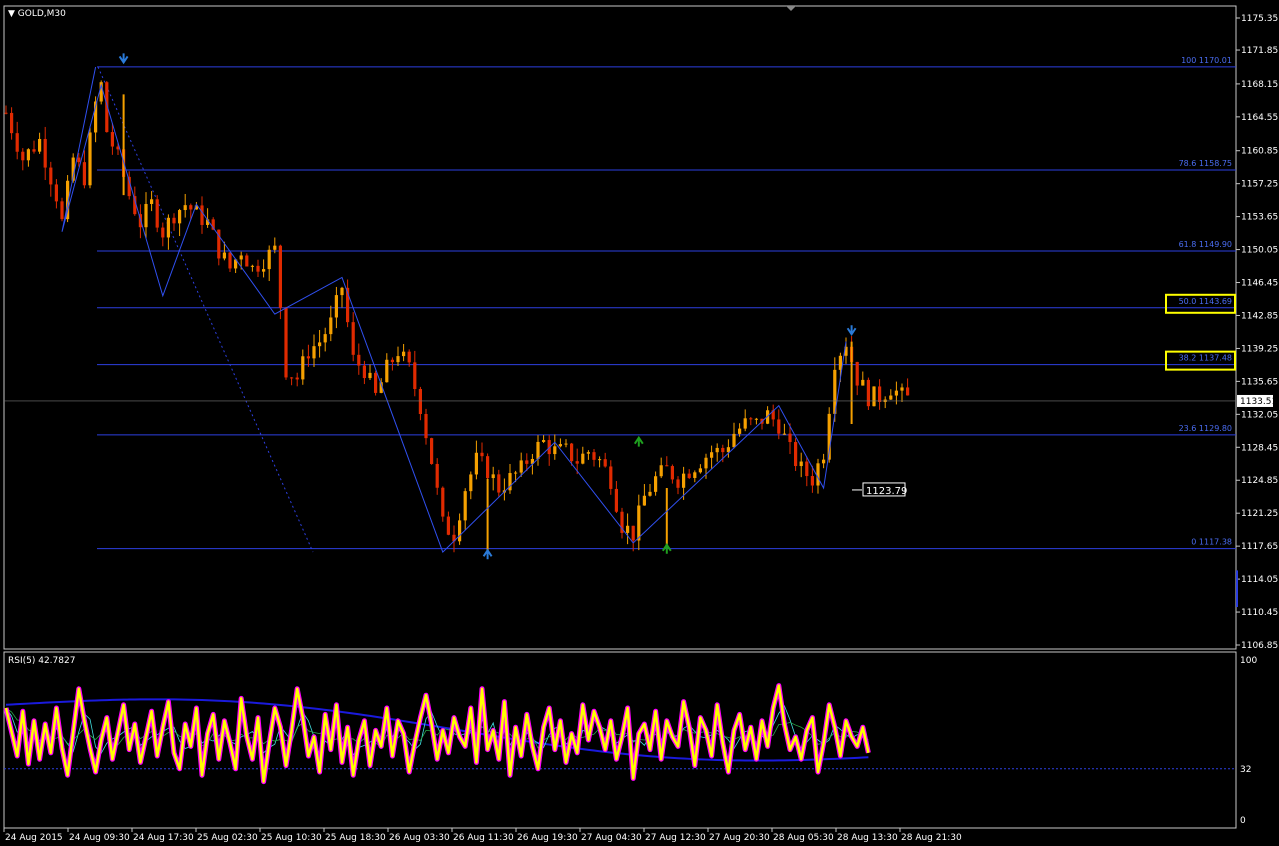  I want to click on time-tick-label: 24 Aug 17:30, so click(163, 838).